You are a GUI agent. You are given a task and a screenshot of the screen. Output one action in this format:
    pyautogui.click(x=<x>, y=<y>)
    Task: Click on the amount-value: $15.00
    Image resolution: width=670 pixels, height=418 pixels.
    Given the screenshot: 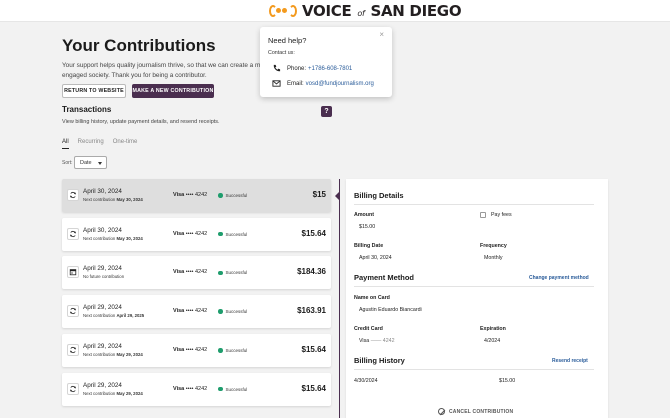 What is the action you would take?
    pyautogui.click(x=367, y=227)
    